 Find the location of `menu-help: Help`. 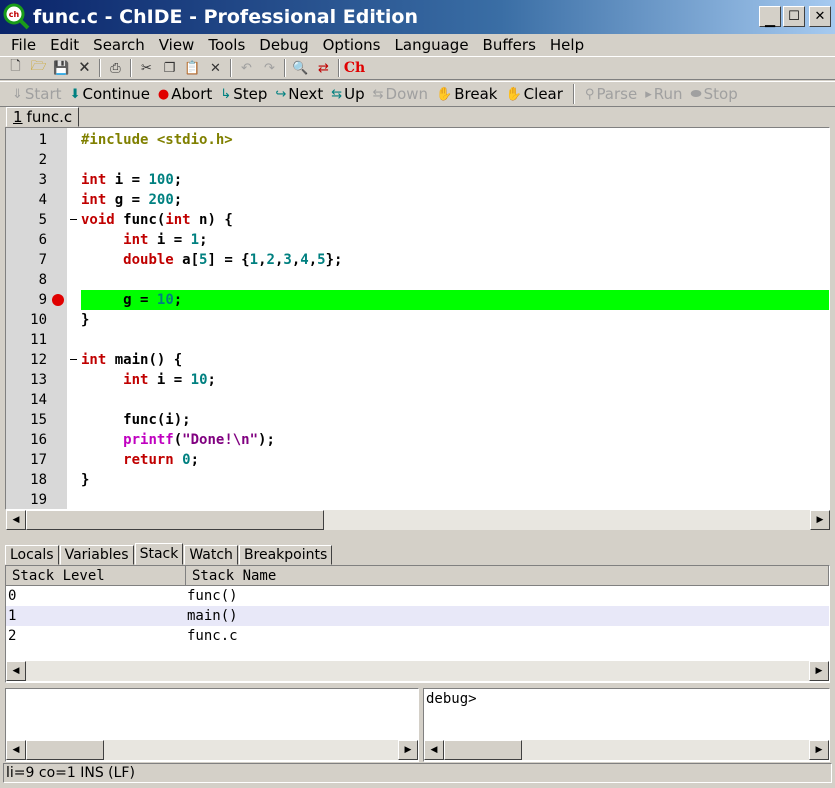

menu-help: Help is located at coordinates (567, 45).